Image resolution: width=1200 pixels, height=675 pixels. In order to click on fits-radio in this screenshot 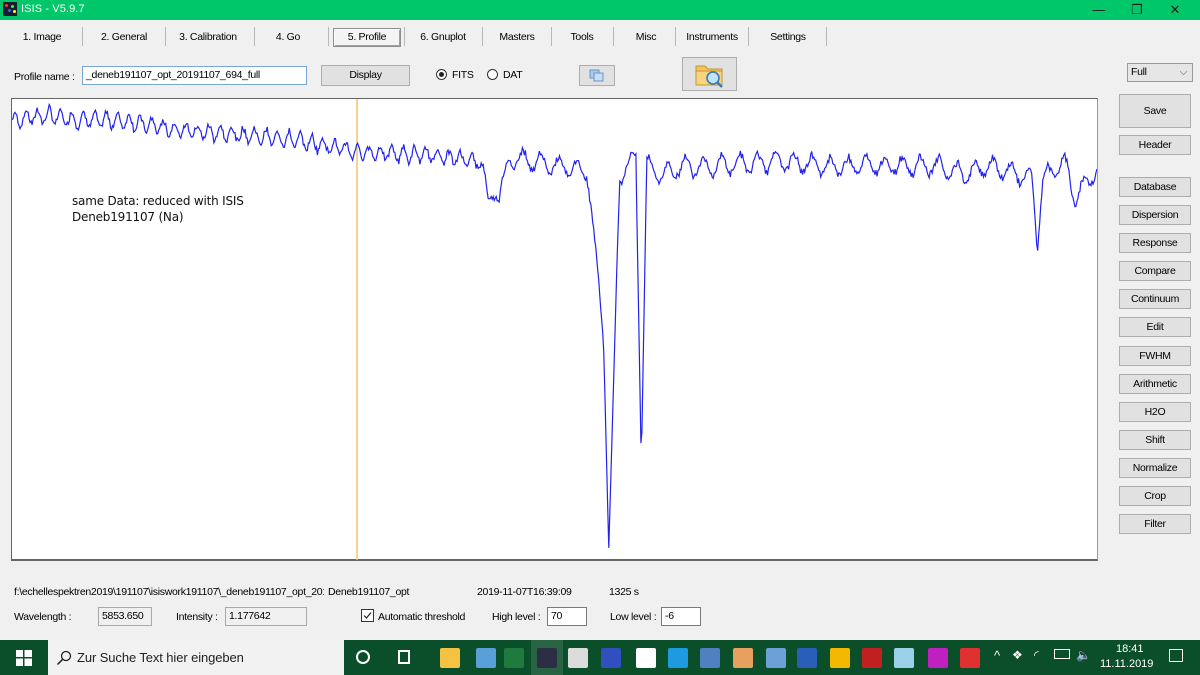, I will do `click(441, 74)`.